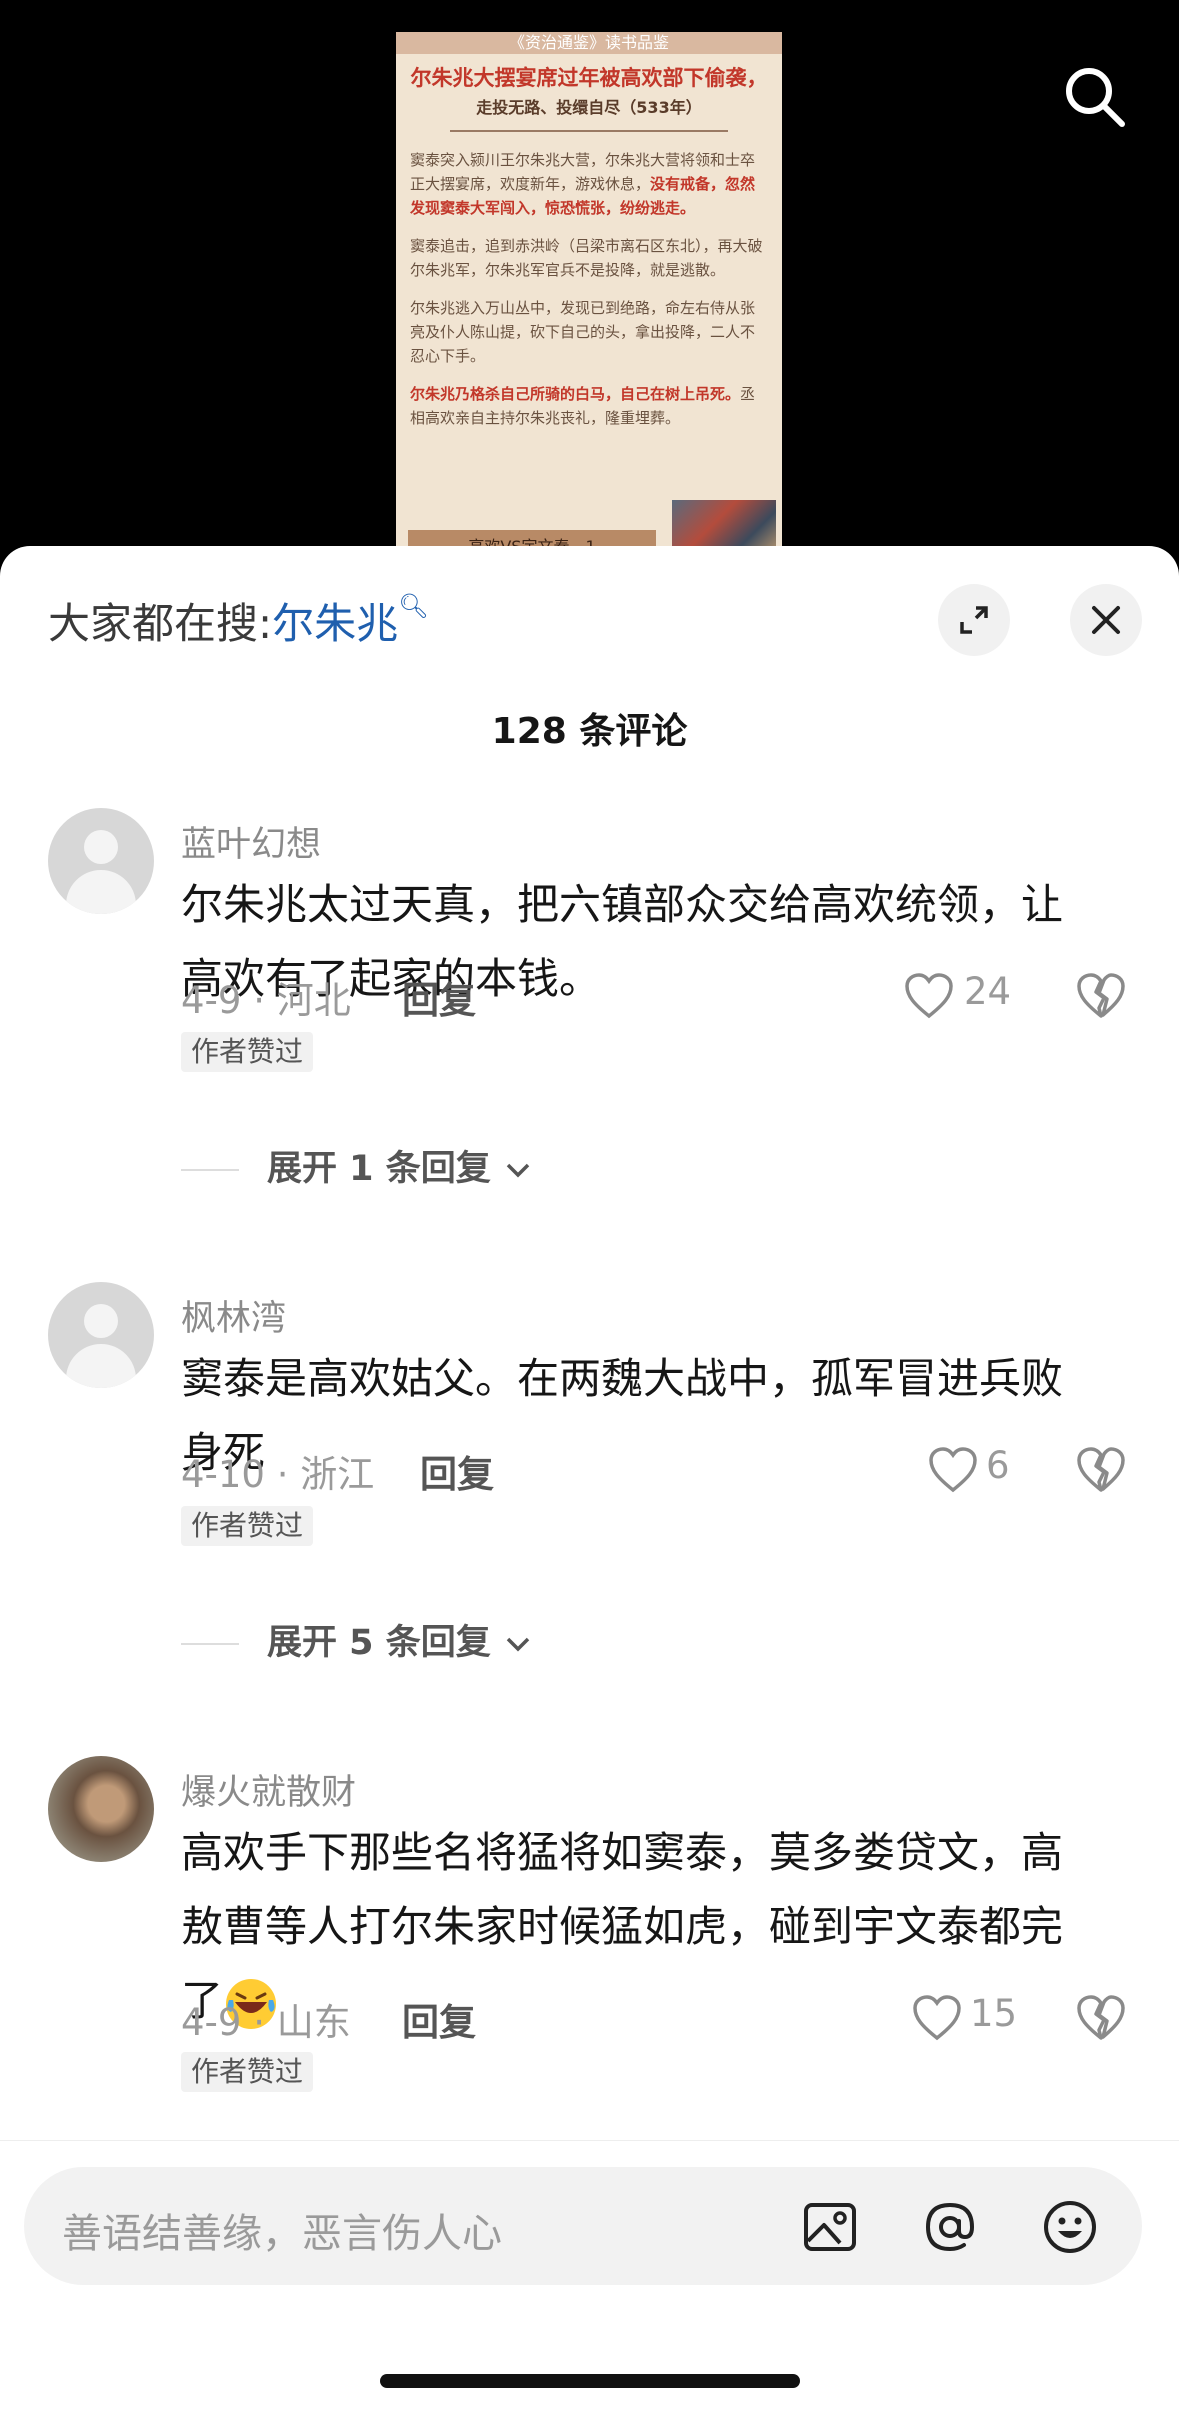  I want to click on comment-input-bar: 善语结善缘，恶言伤人心, so click(589, 2276).